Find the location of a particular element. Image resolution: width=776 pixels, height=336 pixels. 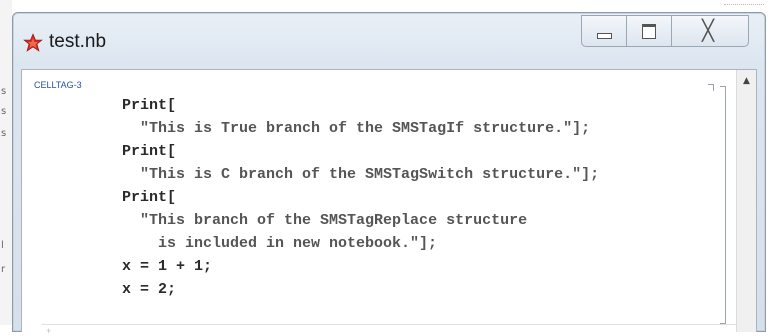

maximize-icon is located at coordinates (649, 31).